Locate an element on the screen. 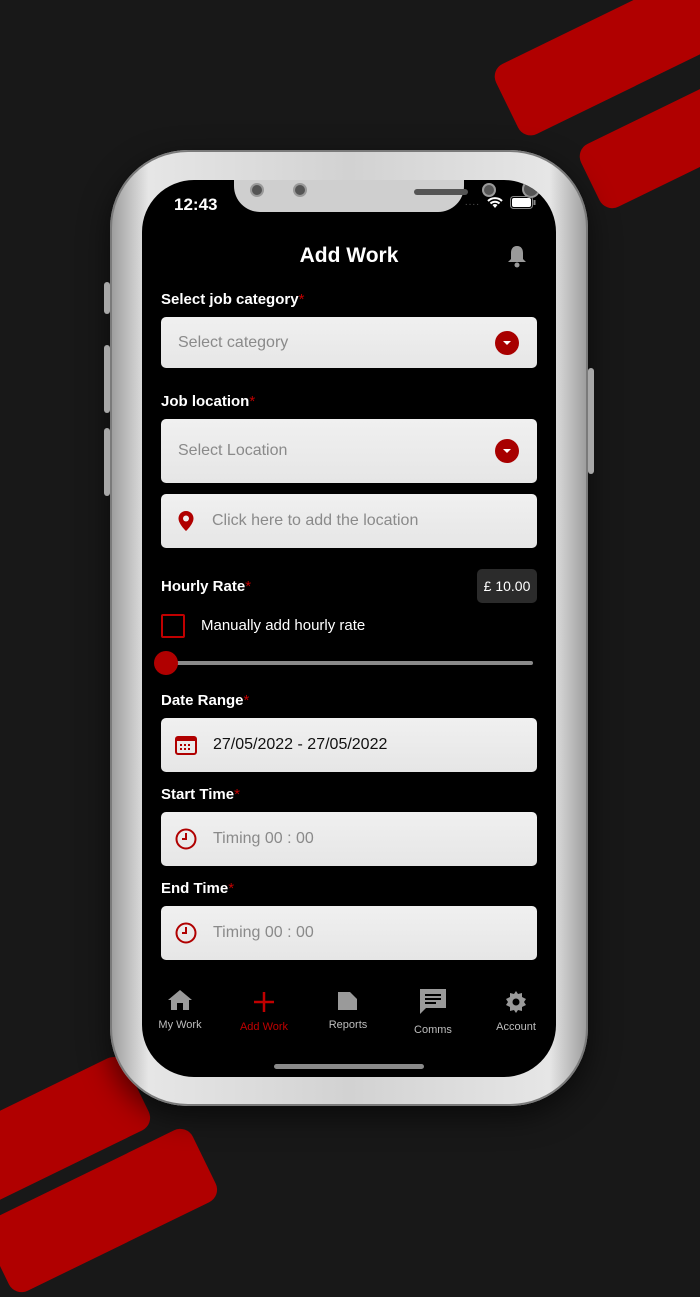  date-range-field: 27/05/2022 - 27/05/2022 is located at coordinates (349, 745).